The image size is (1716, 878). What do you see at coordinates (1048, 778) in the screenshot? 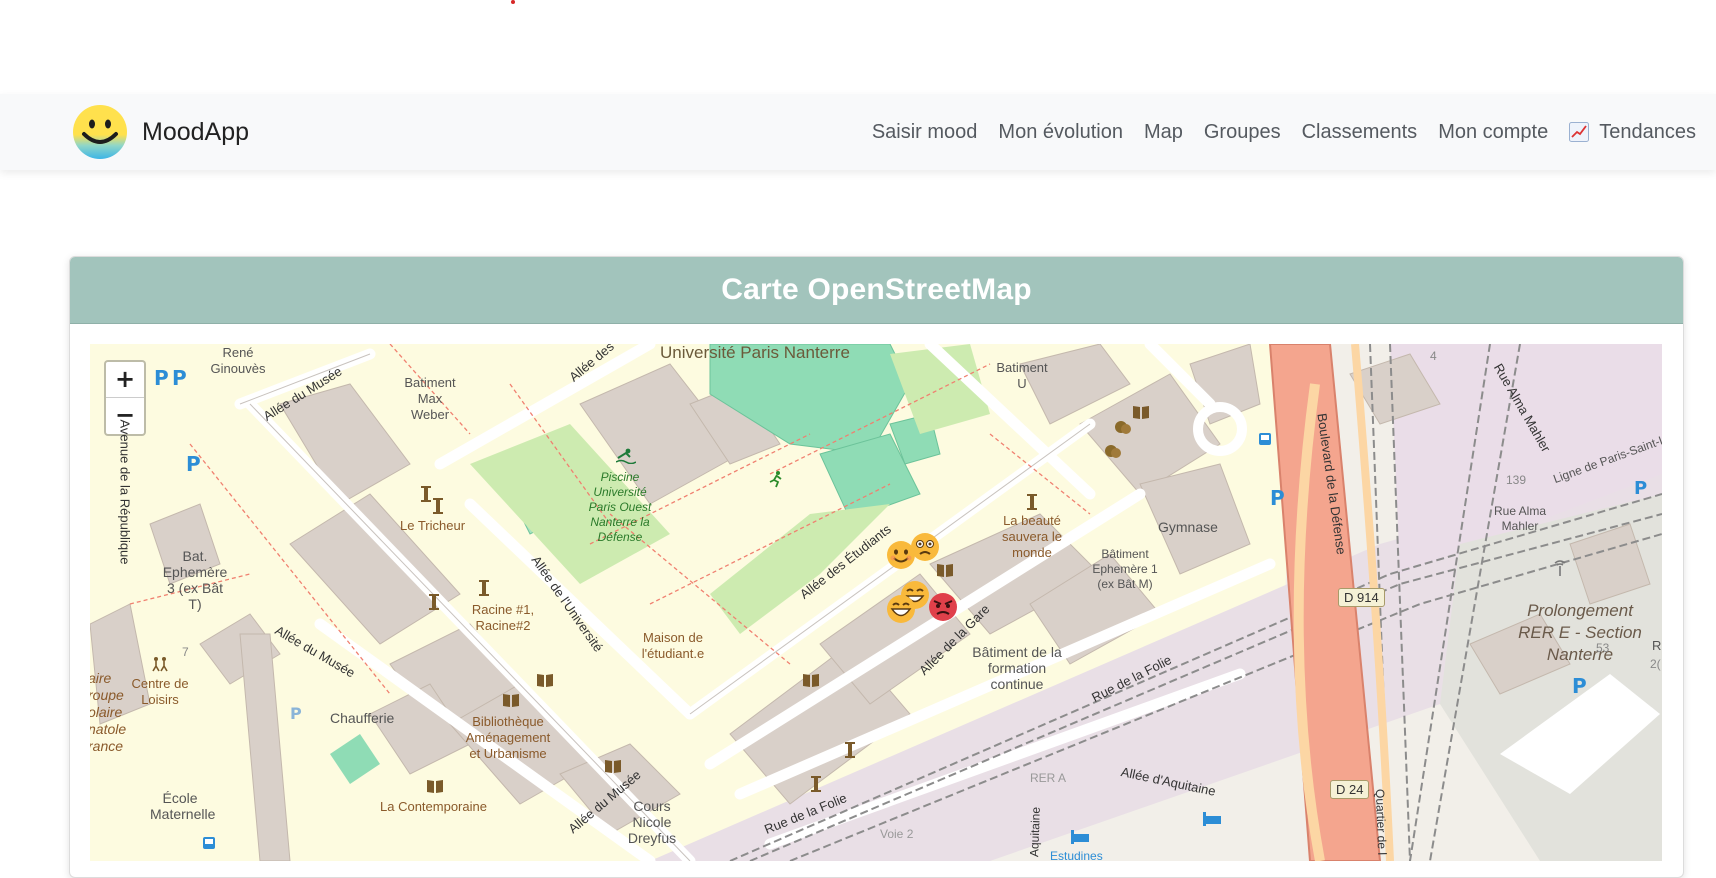
I see `map-label-rer-a: RER A` at bounding box center [1048, 778].